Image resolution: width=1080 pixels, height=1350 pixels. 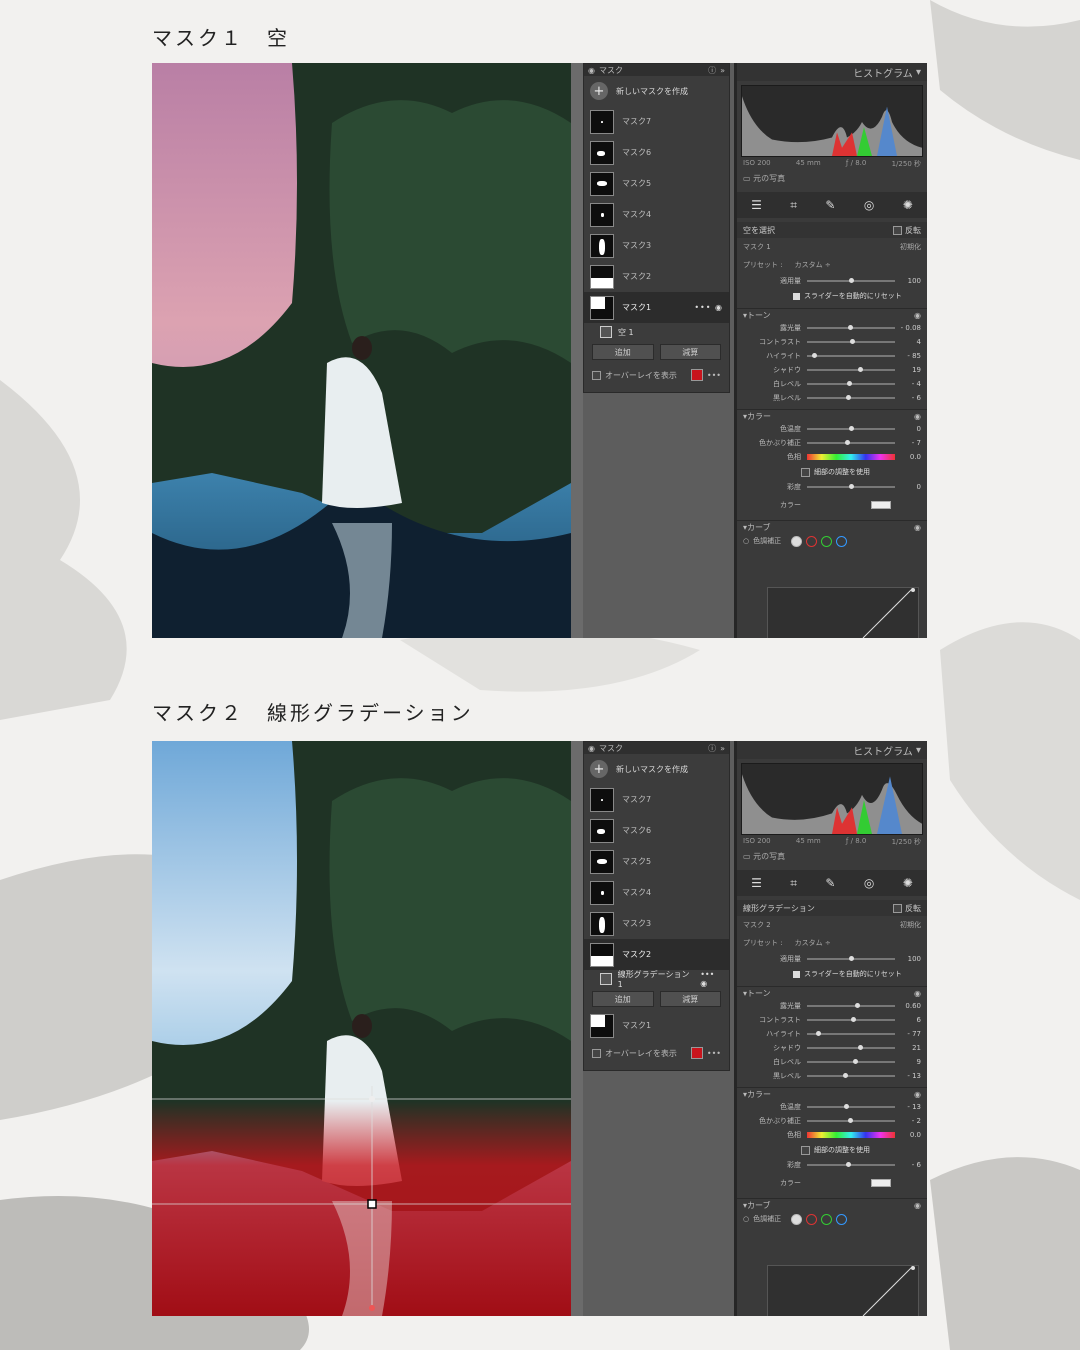 I want to click on curve-section-header: ▾ カーブ ◉, so click(x=832, y=526).